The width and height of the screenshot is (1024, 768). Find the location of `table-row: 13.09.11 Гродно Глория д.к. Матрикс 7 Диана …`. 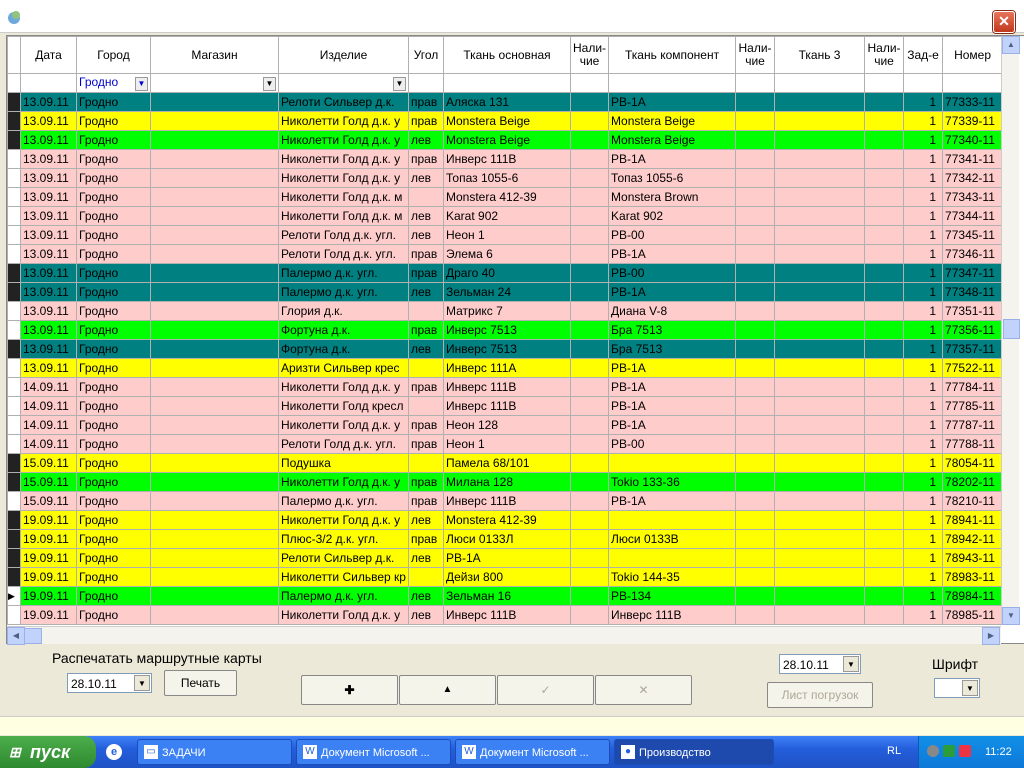

table-row: 13.09.11 Гродно Глория д.к. Матрикс 7 Диана … is located at coordinates (505, 311).